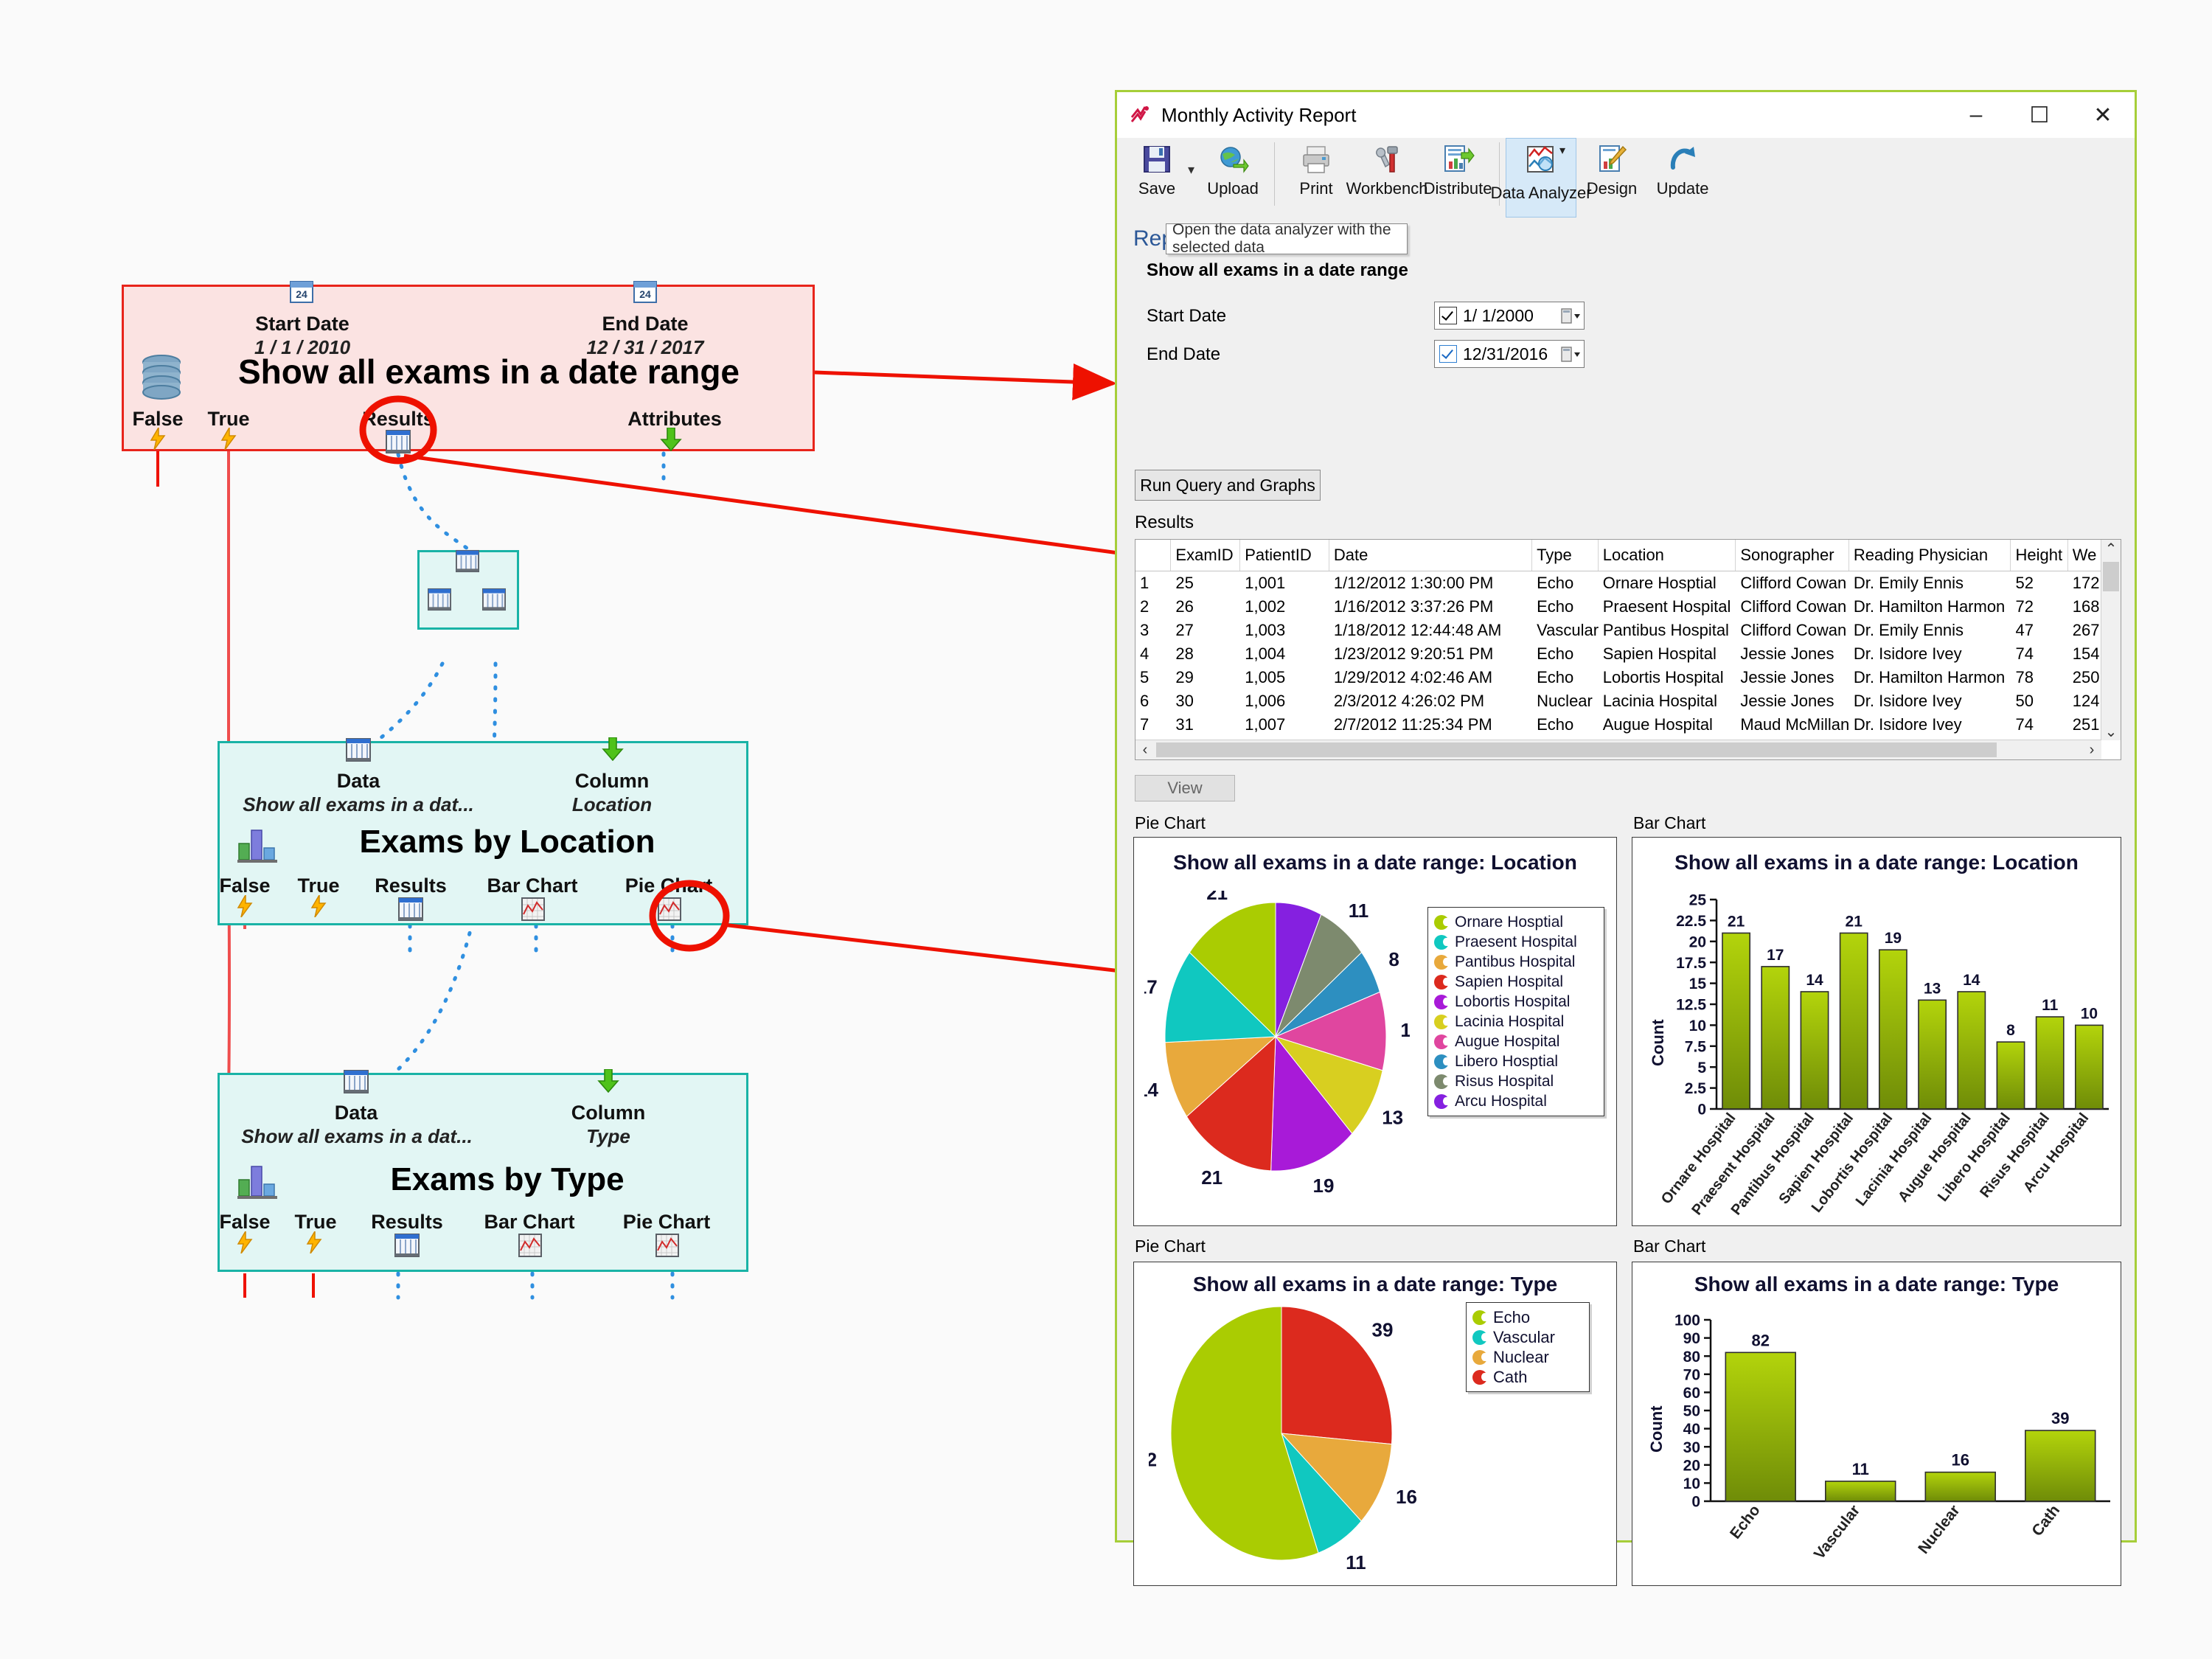 Image resolution: width=2212 pixels, height=1659 pixels. What do you see at coordinates (667, 1222) in the screenshot?
I see `type-pie-chart-terminal: Pie Chart` at bounding box center [667, 1222].